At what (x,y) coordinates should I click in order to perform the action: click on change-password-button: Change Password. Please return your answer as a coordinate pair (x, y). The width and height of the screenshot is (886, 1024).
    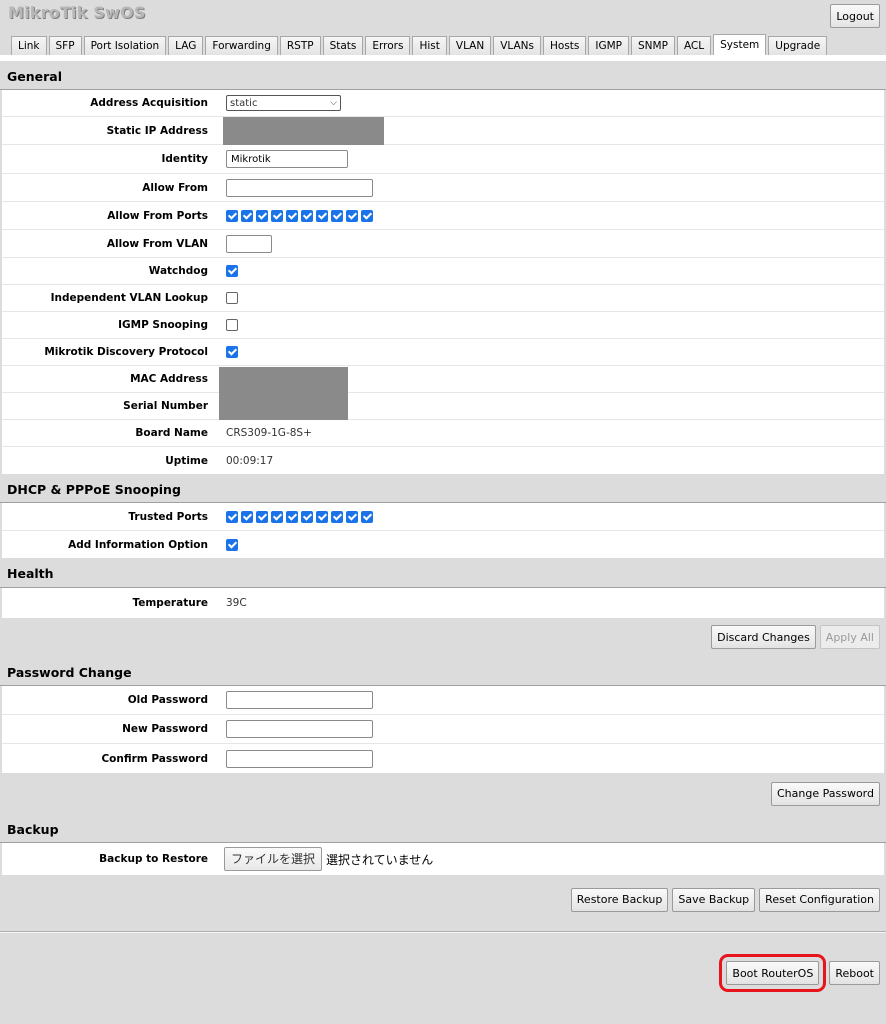
    Looking at the image, I should click on (825, 793).